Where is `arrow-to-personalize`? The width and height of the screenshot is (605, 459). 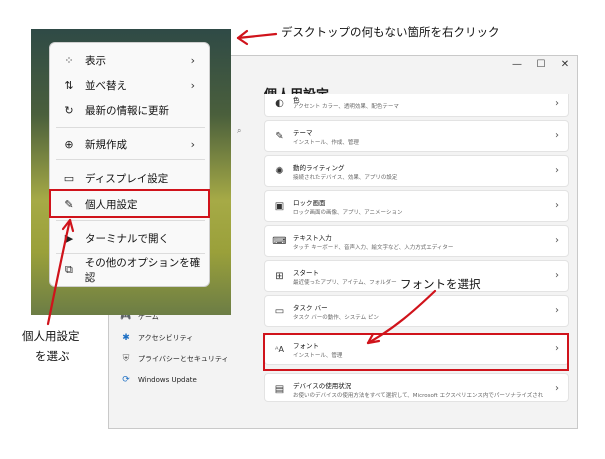 arrow-to-personalize is located at coordinates (59, 272).